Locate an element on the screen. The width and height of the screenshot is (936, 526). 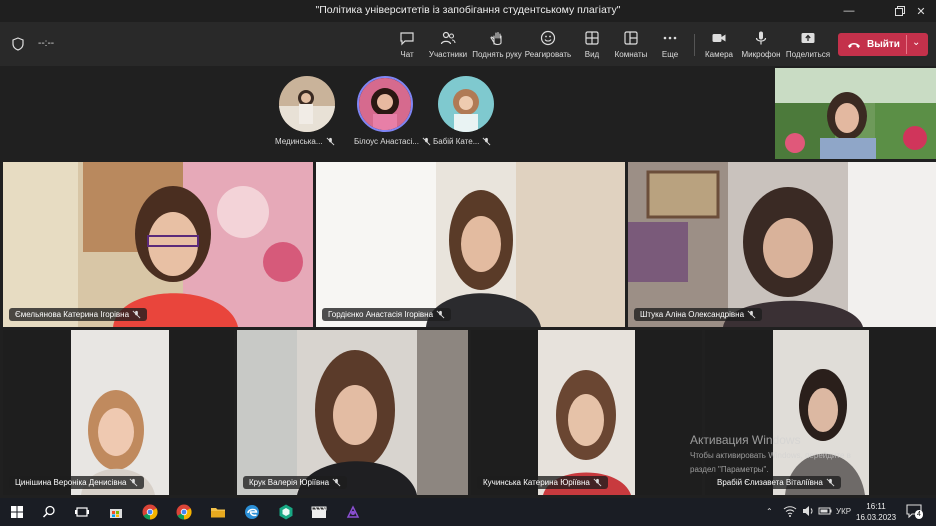
tile-name-label: Ємельянова Катерина Ігорівна is located at coordinates (78, 314).